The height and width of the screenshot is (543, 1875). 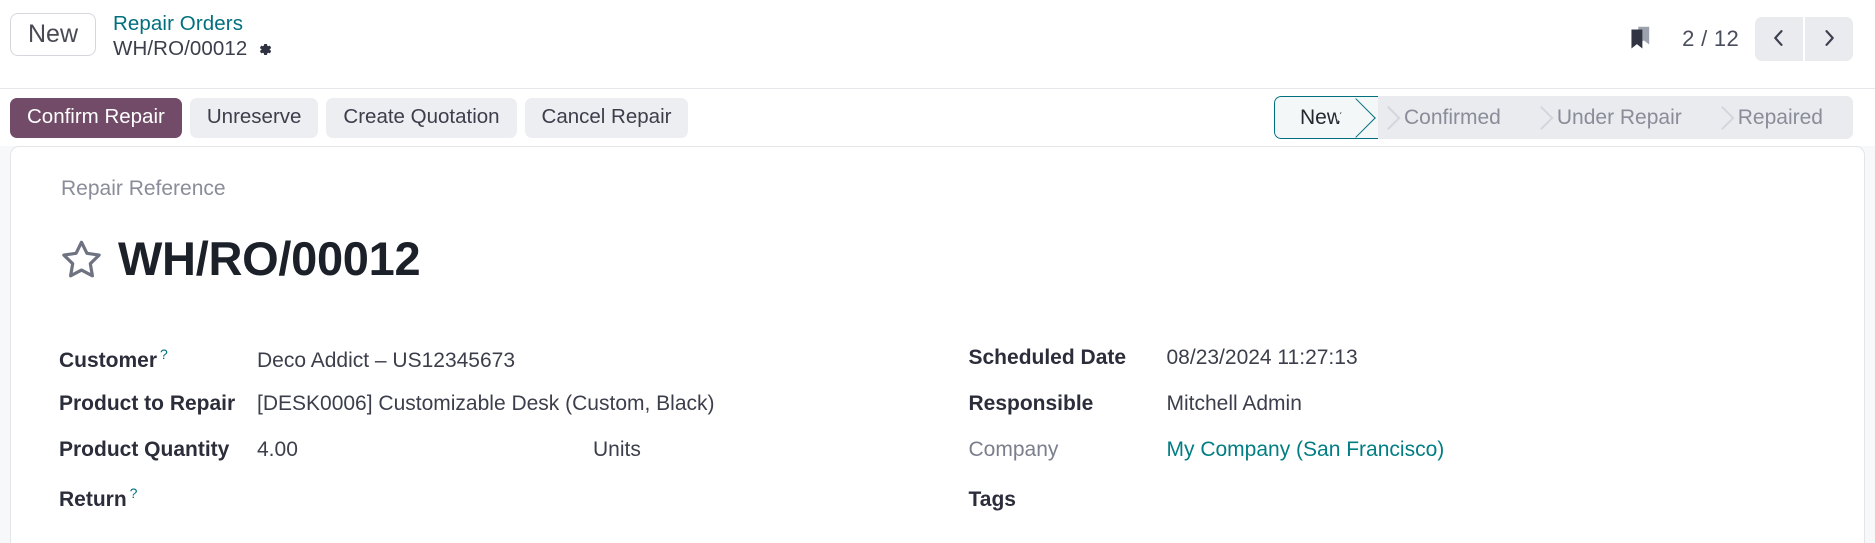 I want to click on status-pipeline: New Confirmed Under Repair Repaired, so click(x=1563, y=117).